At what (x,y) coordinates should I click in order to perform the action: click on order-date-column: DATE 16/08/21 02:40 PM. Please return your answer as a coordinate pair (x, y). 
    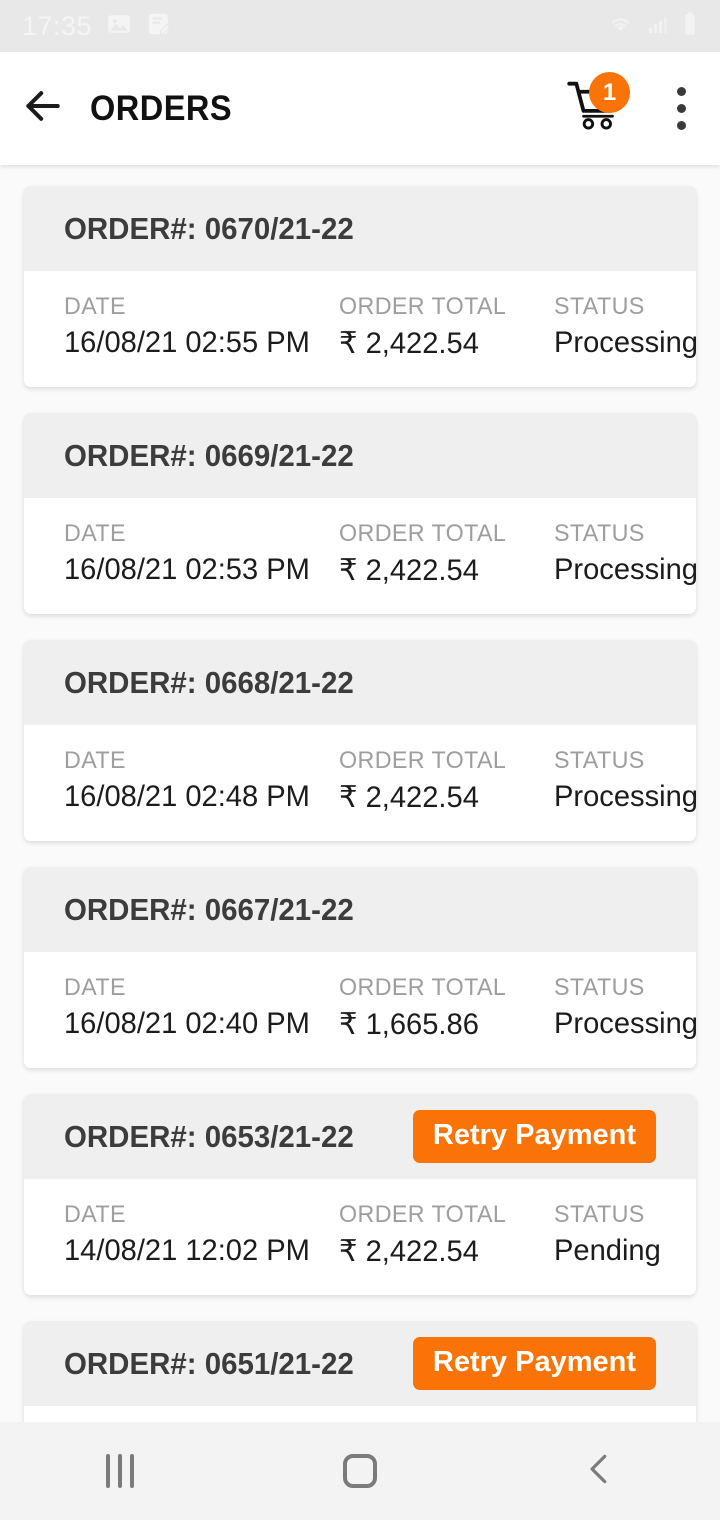
    Looking at the image, I should click on (191, 1007).